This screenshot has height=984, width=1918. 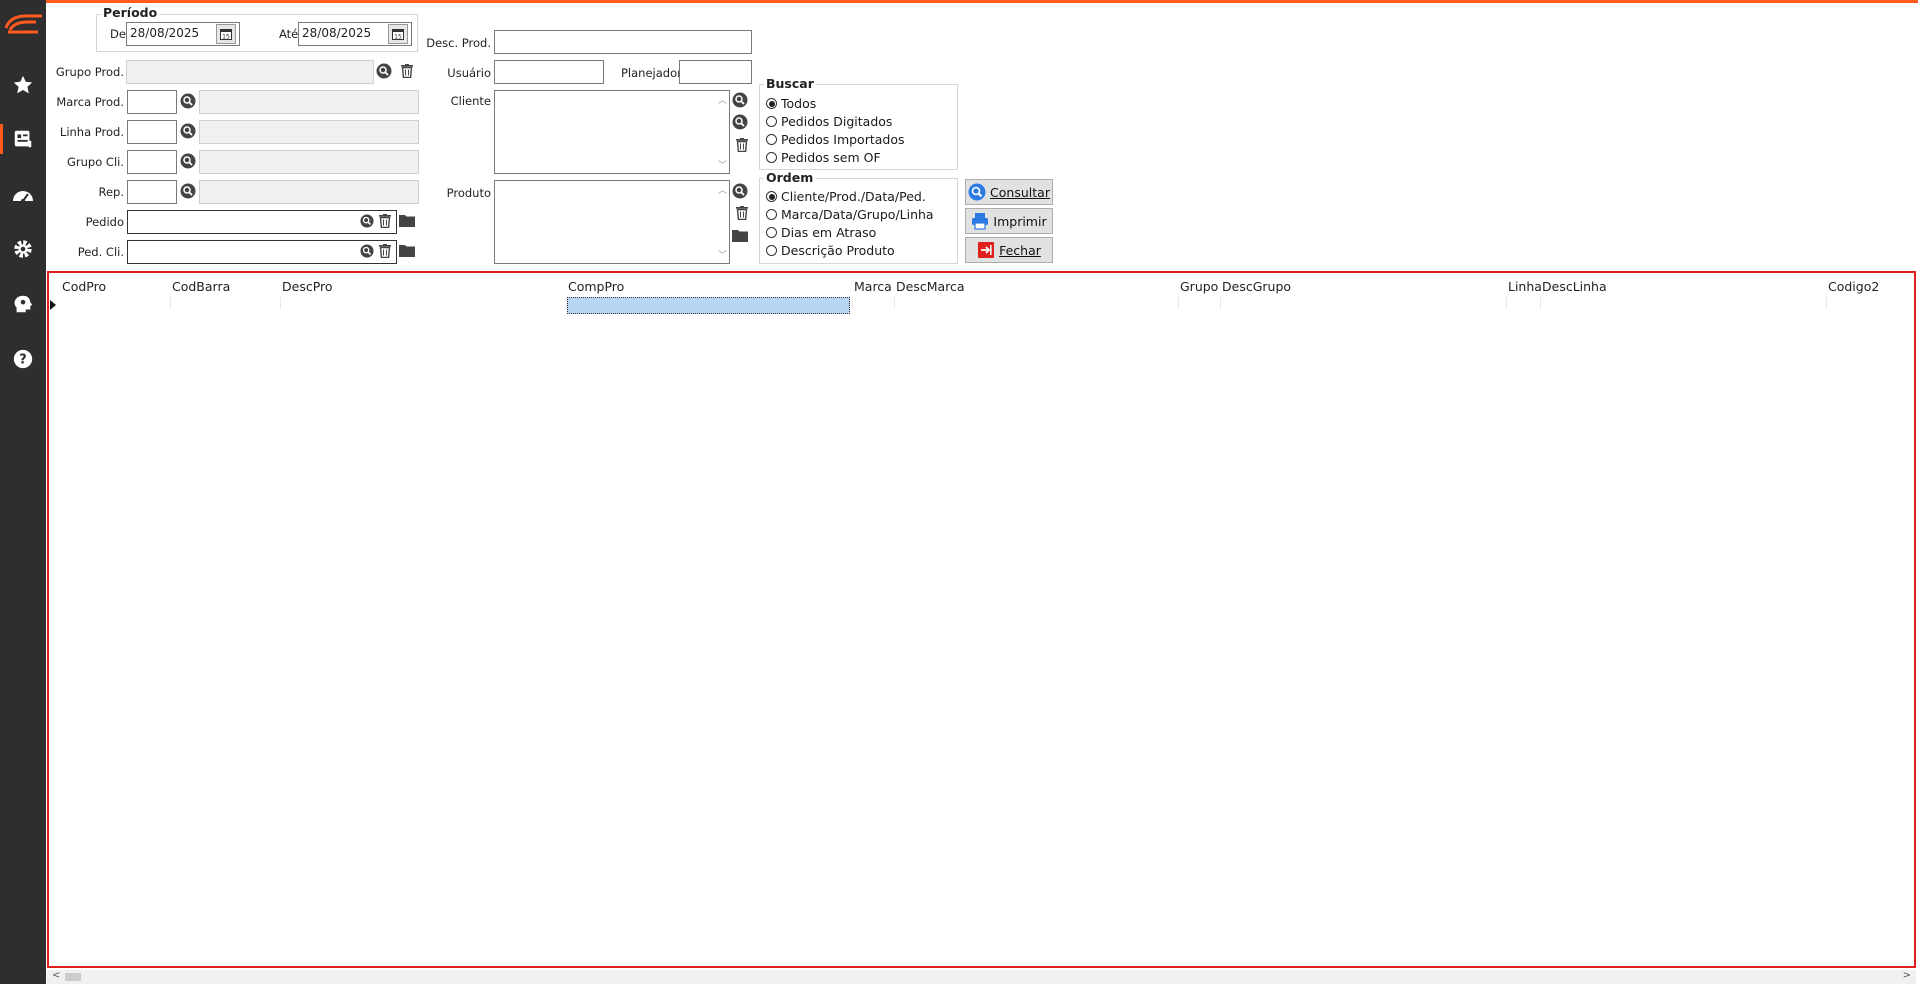 What do you see at coordinates (708, 305) in the screenshot?
I see `selected-cell` at bounding box center [708, 305].